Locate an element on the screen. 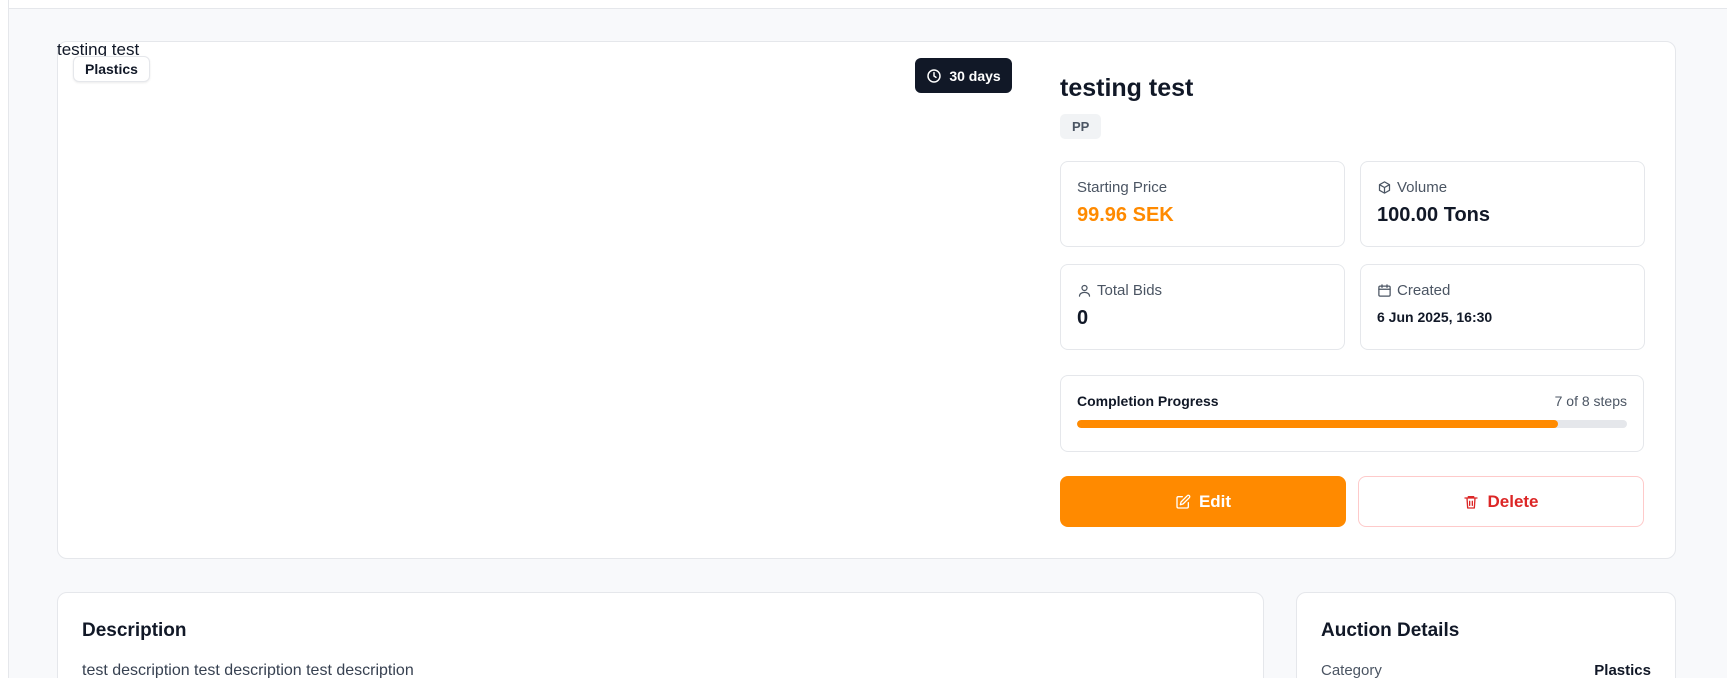 The height and width of the screenshot is (678, 1727). progress-label: Completion Progress is located at coordinates (1148, 401).